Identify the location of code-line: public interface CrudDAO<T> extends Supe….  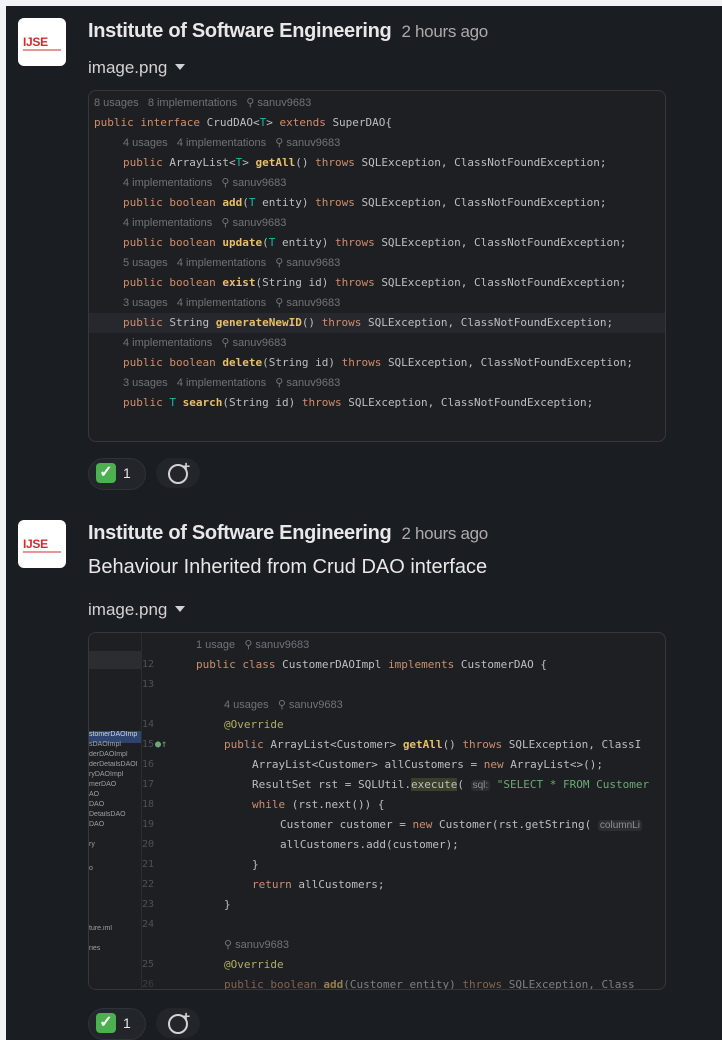
(243, 122).